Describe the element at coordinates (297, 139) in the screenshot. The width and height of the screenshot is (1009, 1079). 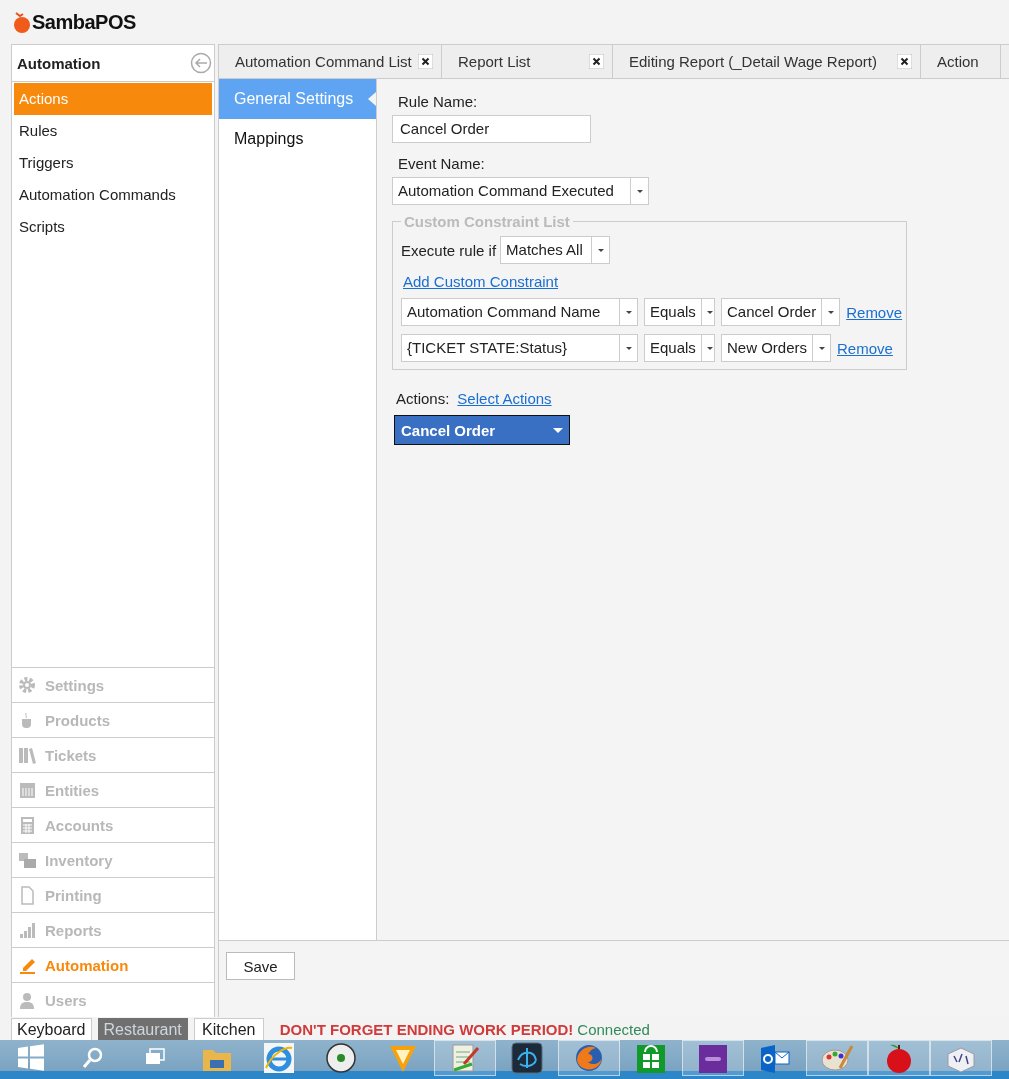
I see `nav-tab: Mappings` at that location.